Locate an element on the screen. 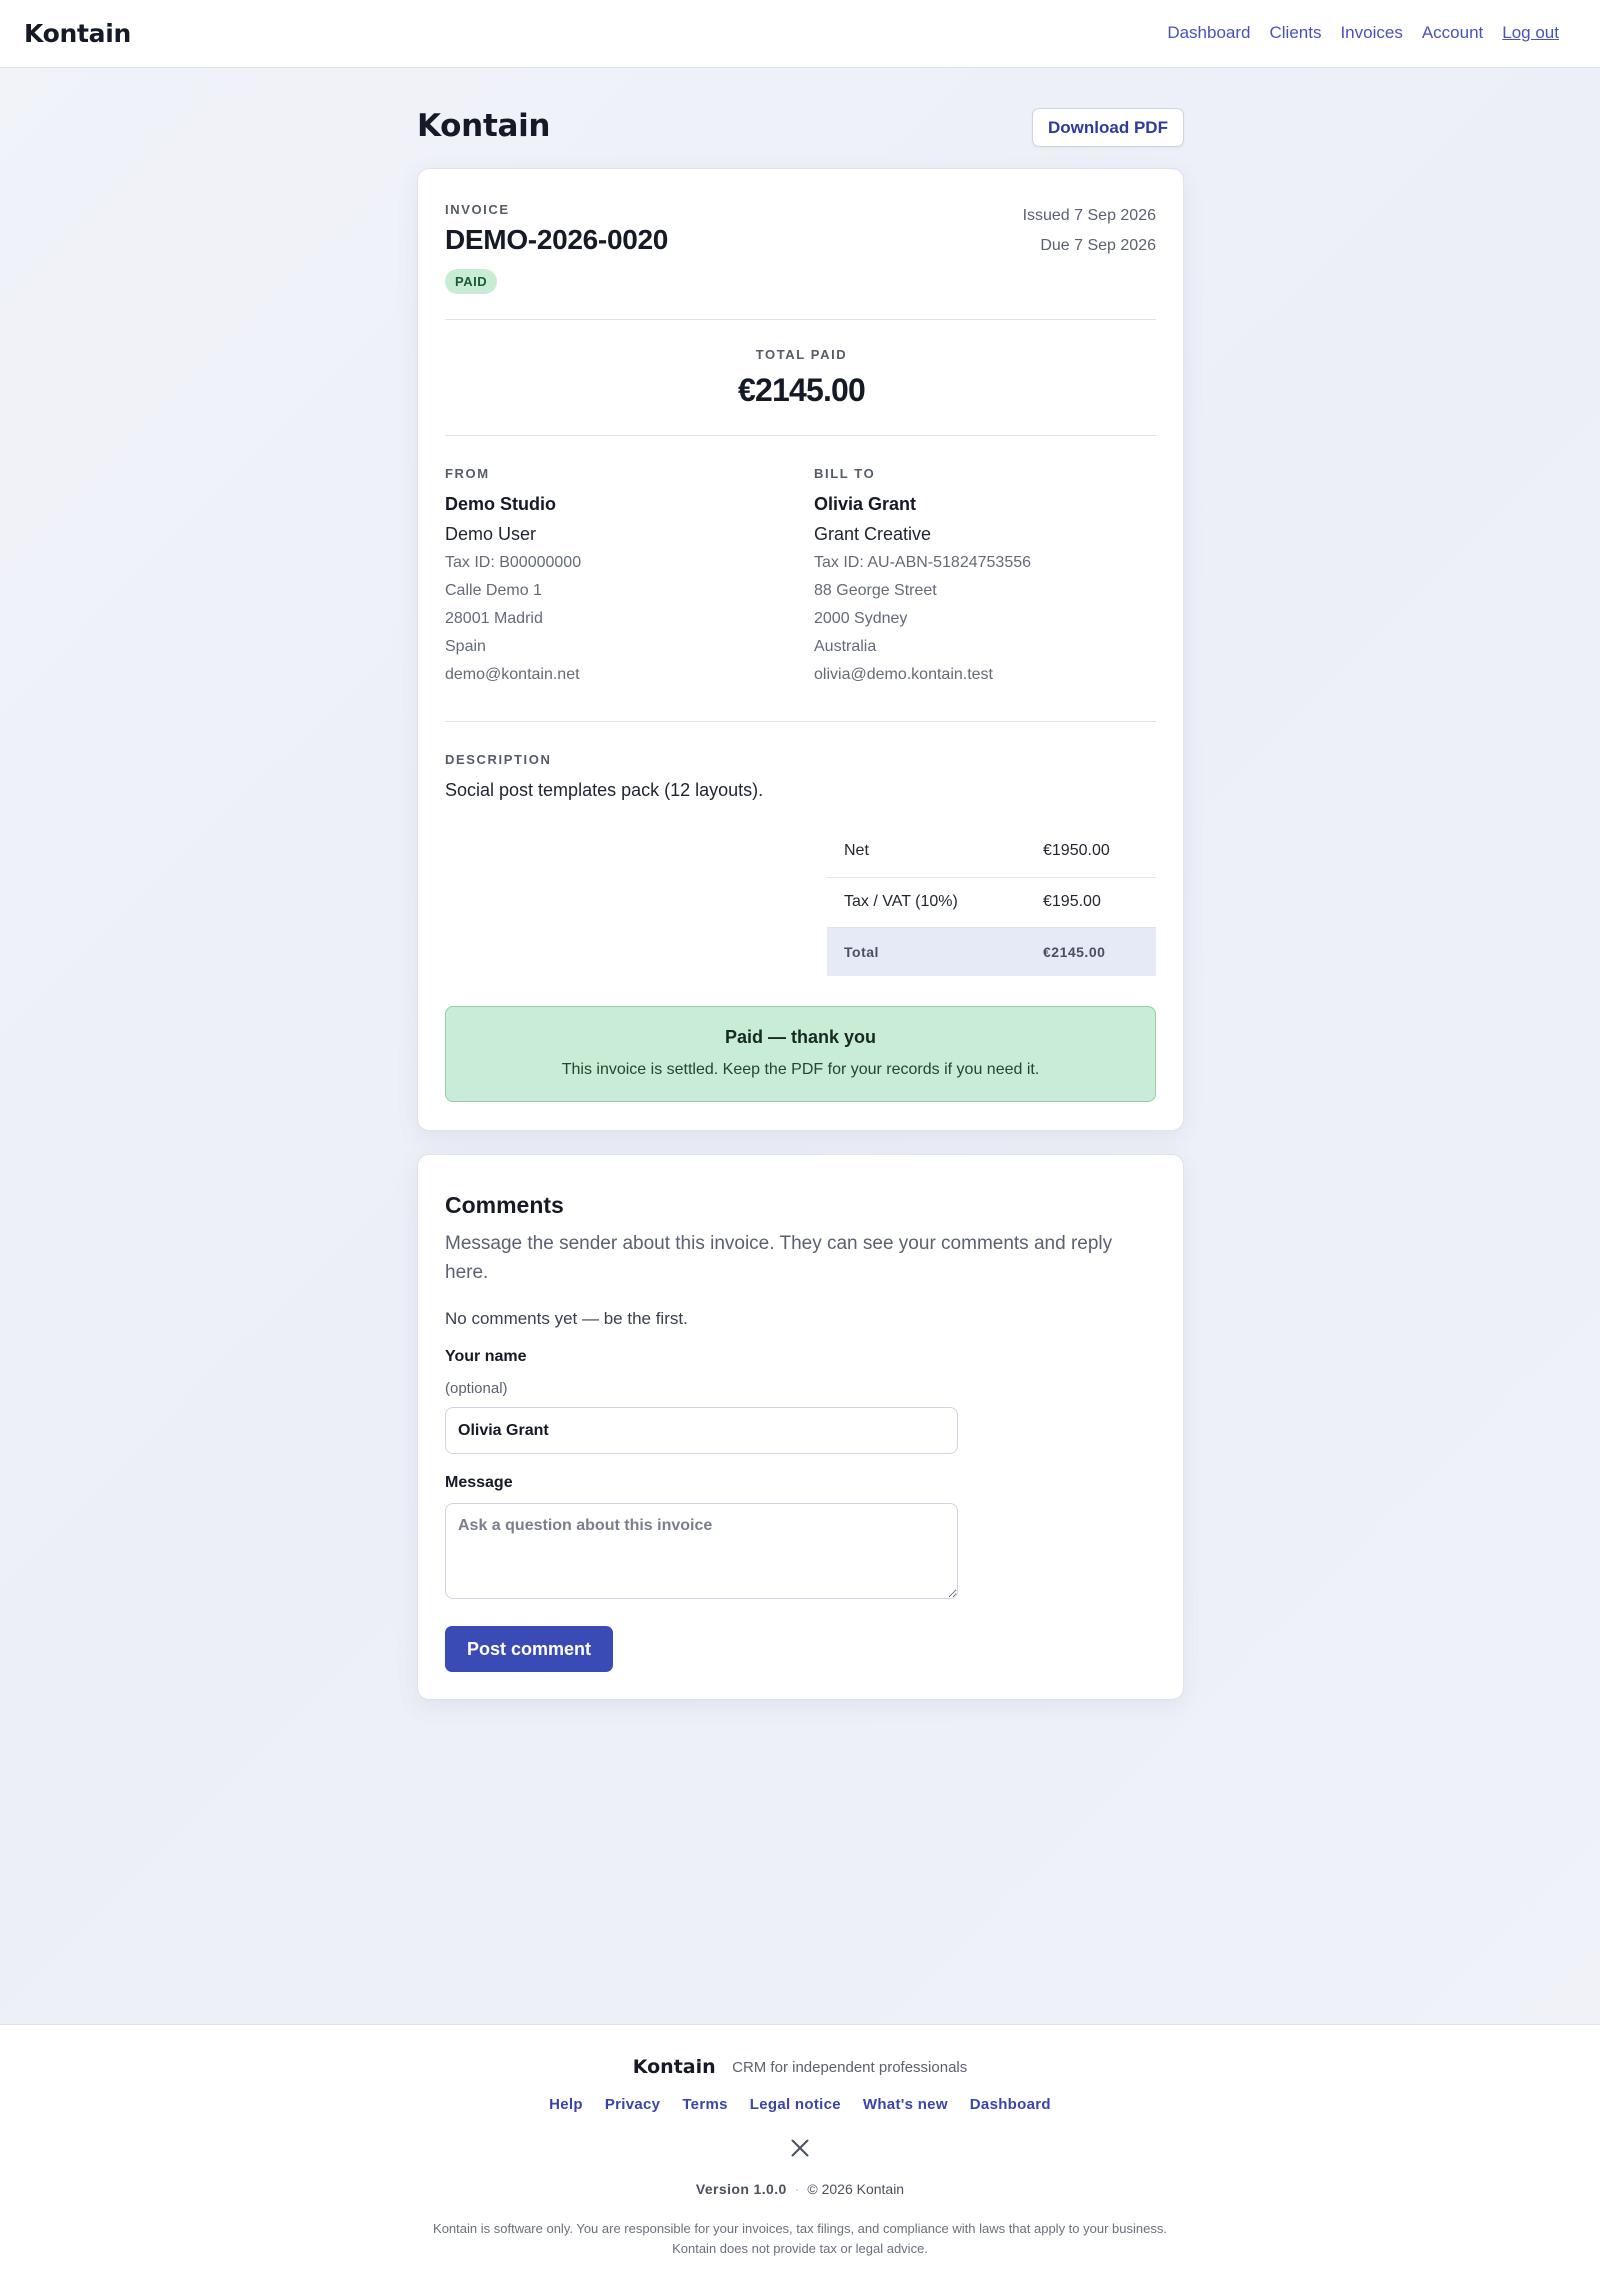 This screenshot has height=2286, width=1600. bill-to-city: 2000 Sydney is located at coordinates (861, 618).